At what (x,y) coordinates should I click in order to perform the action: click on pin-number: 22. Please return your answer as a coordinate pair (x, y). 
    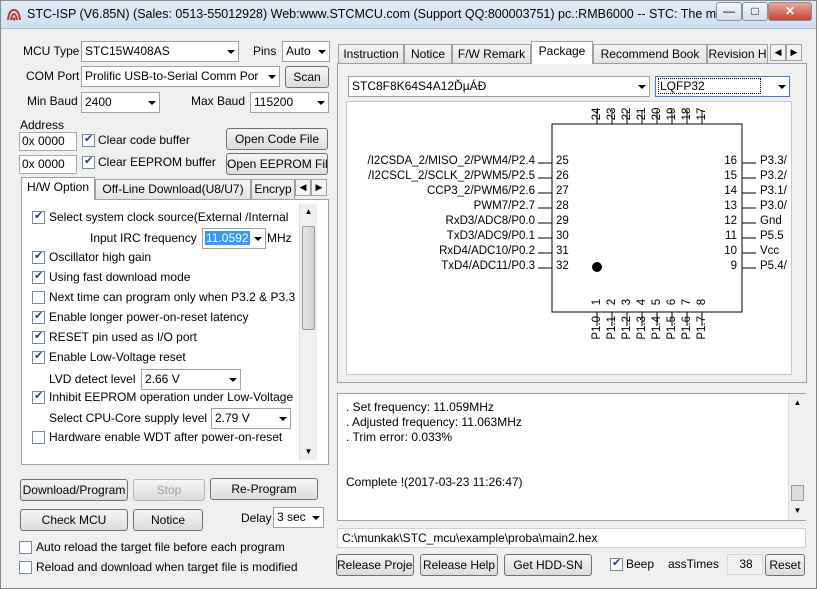
    Looking at the image, I should click on (627, 114).